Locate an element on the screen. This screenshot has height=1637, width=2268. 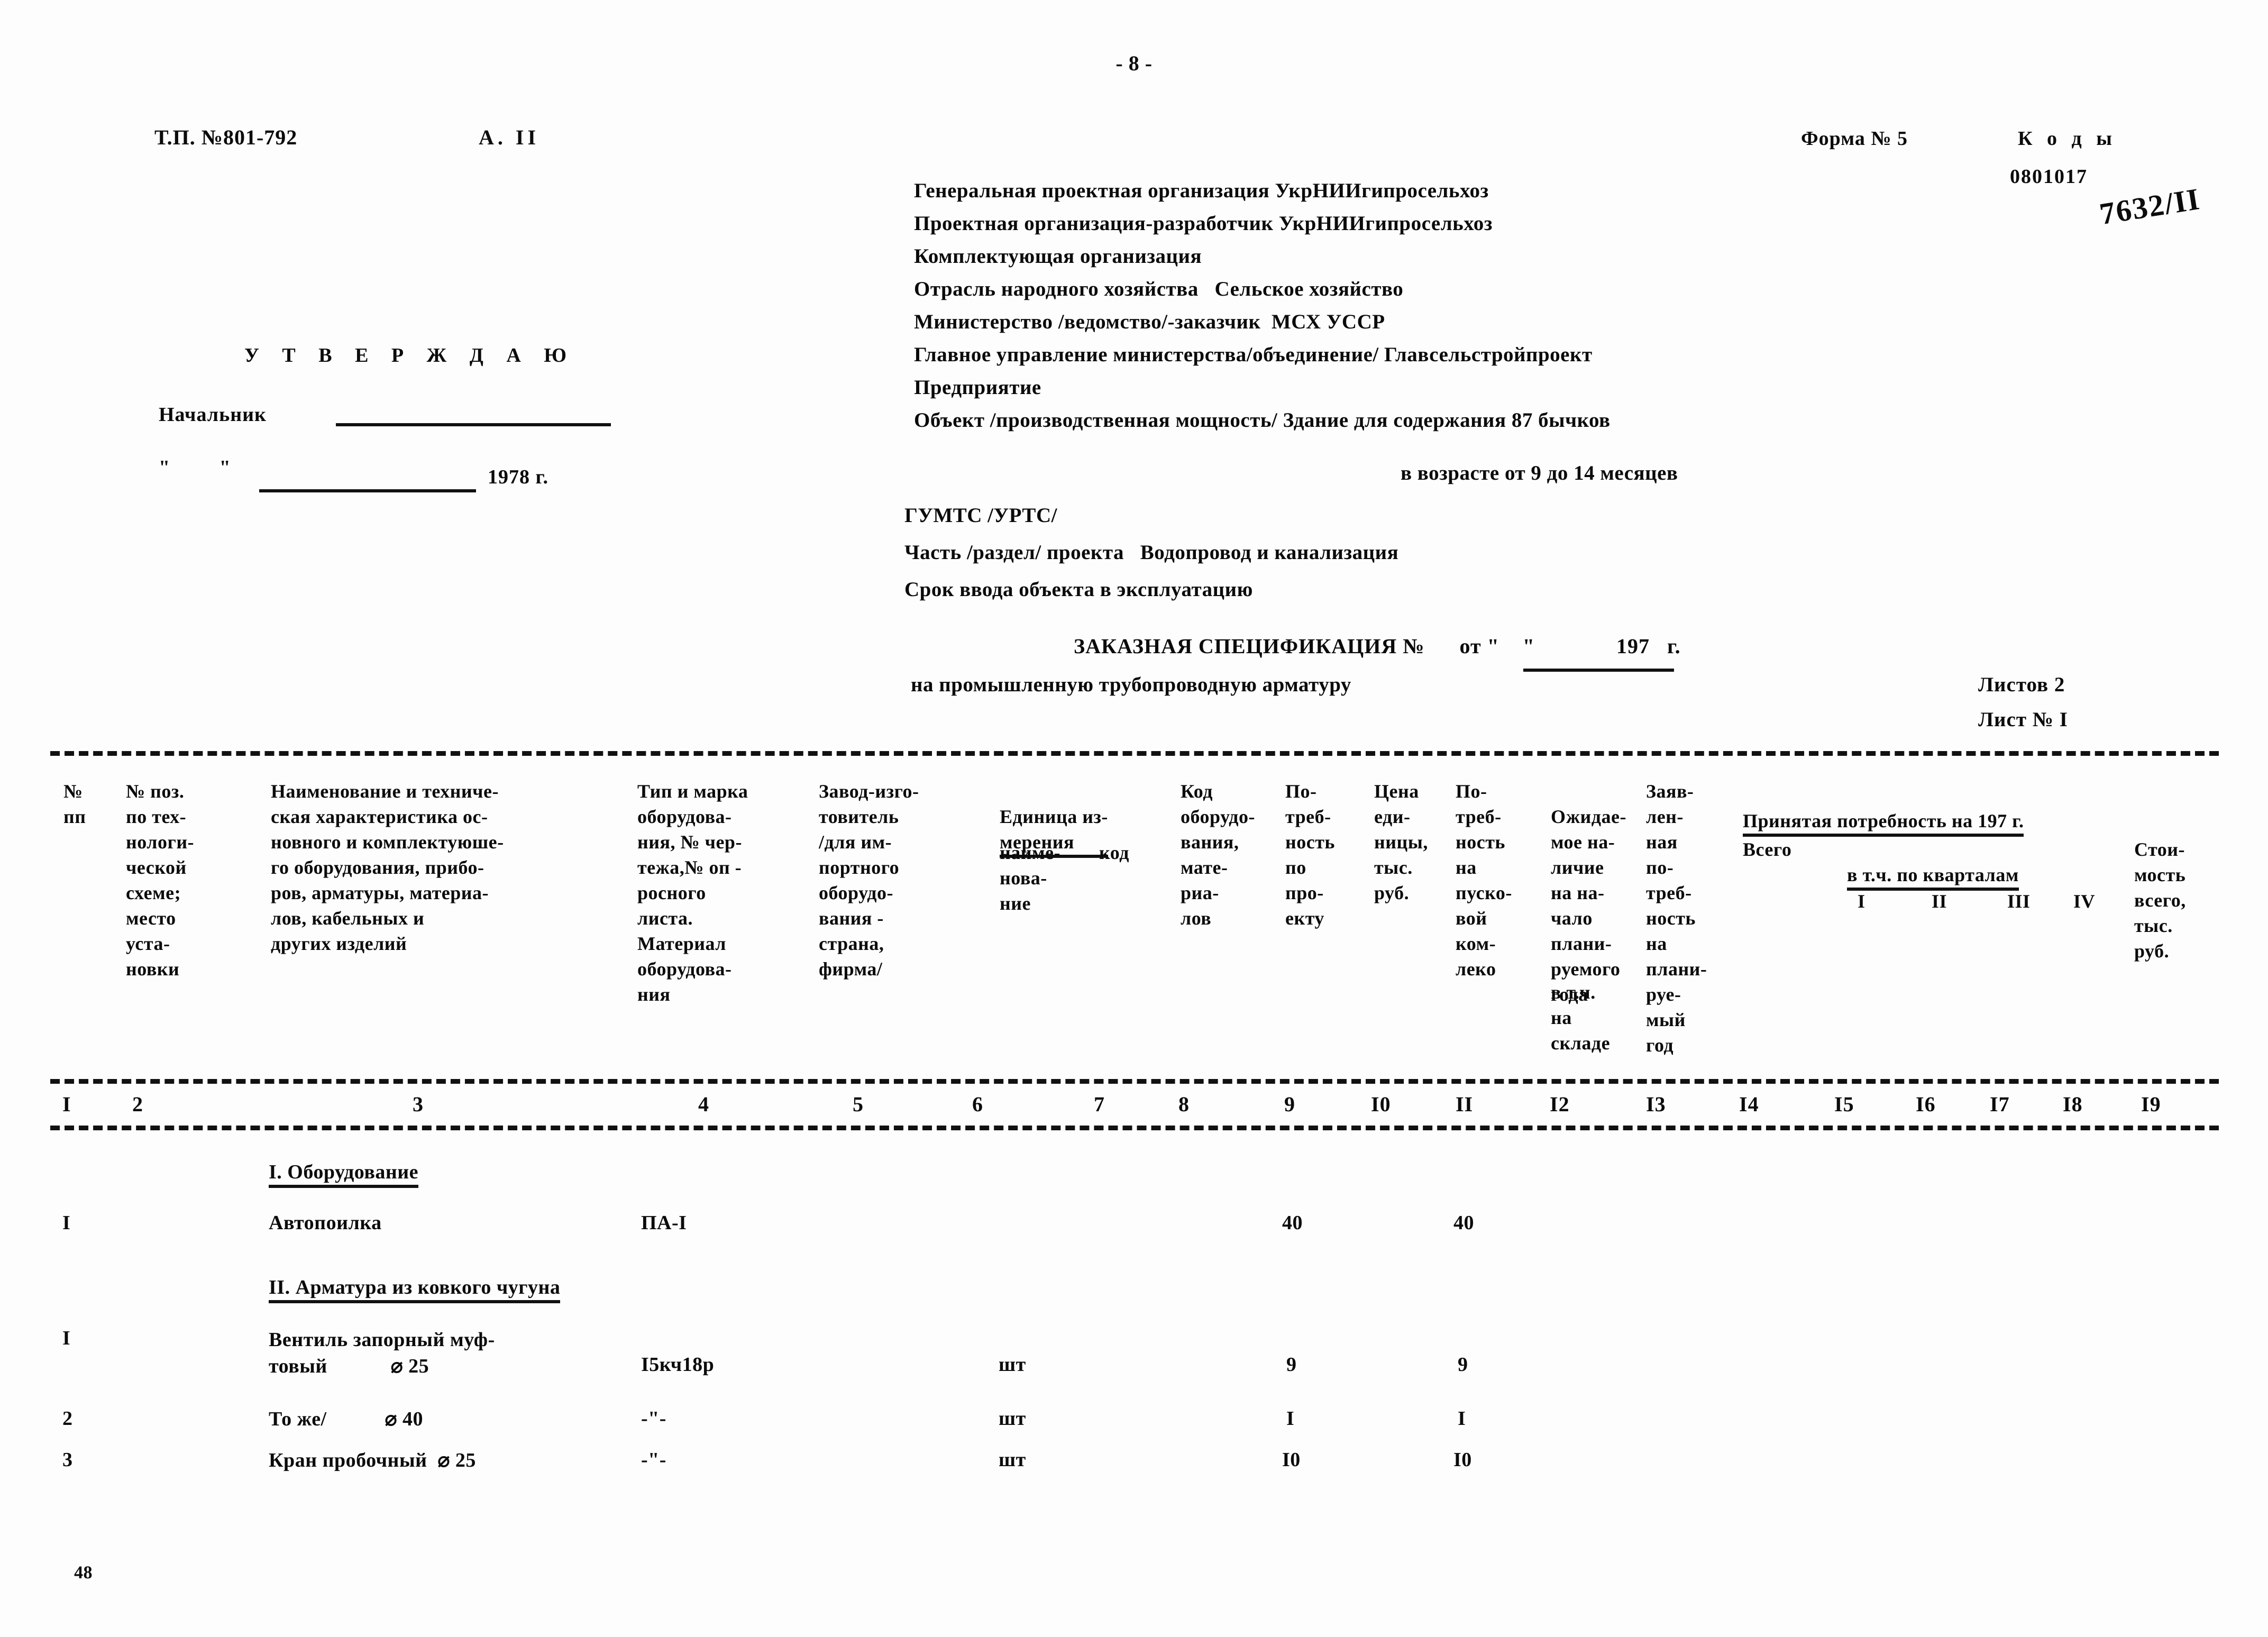
table-row-4-type: -"- is located at coordinates (653, 1460).